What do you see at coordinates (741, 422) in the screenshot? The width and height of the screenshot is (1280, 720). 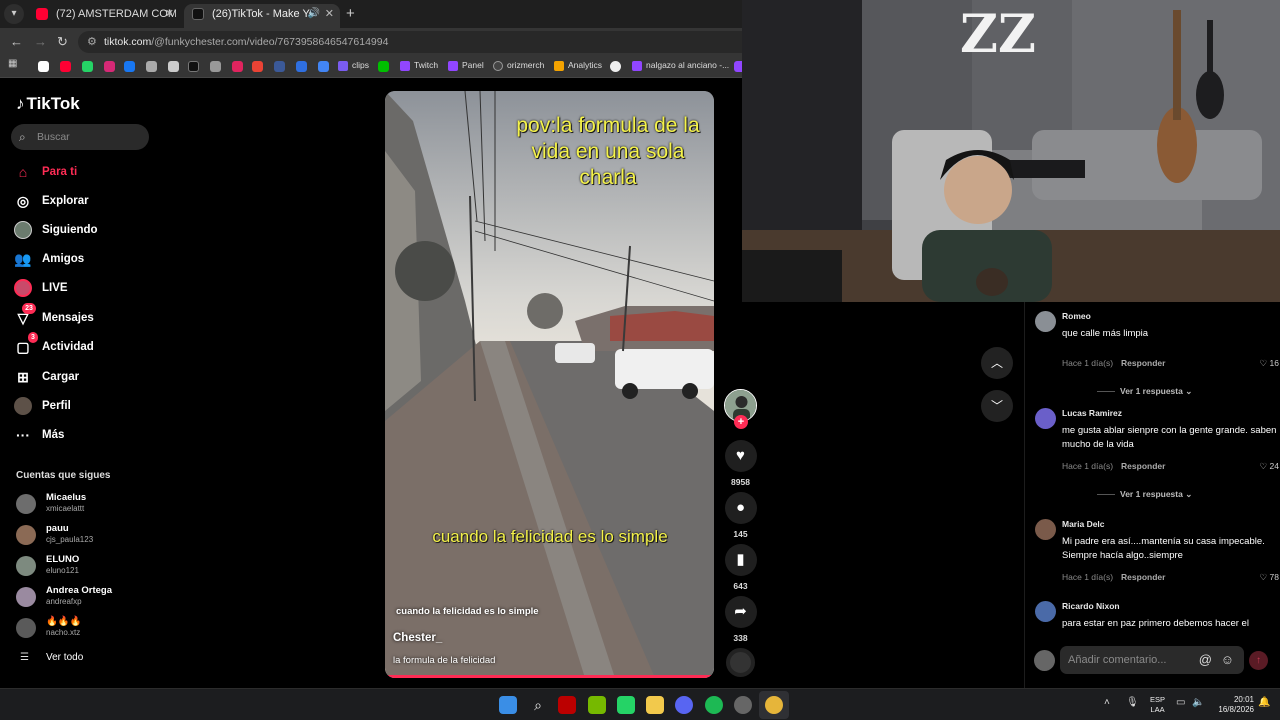 I see `follow-plus-button: +` at bounding box center [741, 422].